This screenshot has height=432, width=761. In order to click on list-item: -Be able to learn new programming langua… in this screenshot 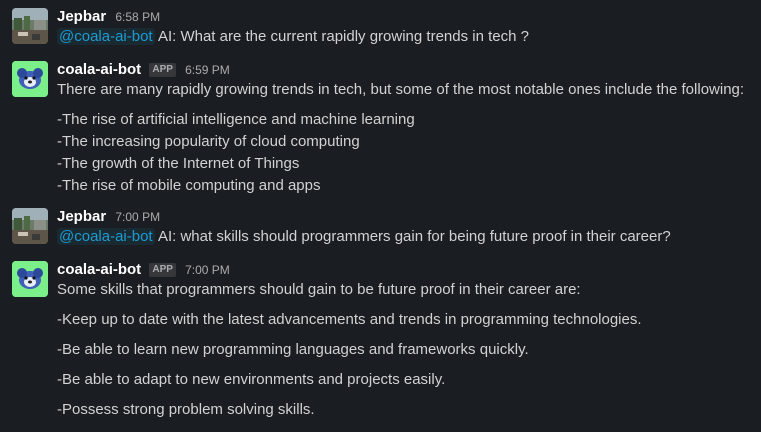, I will do `click(293, 349)`.